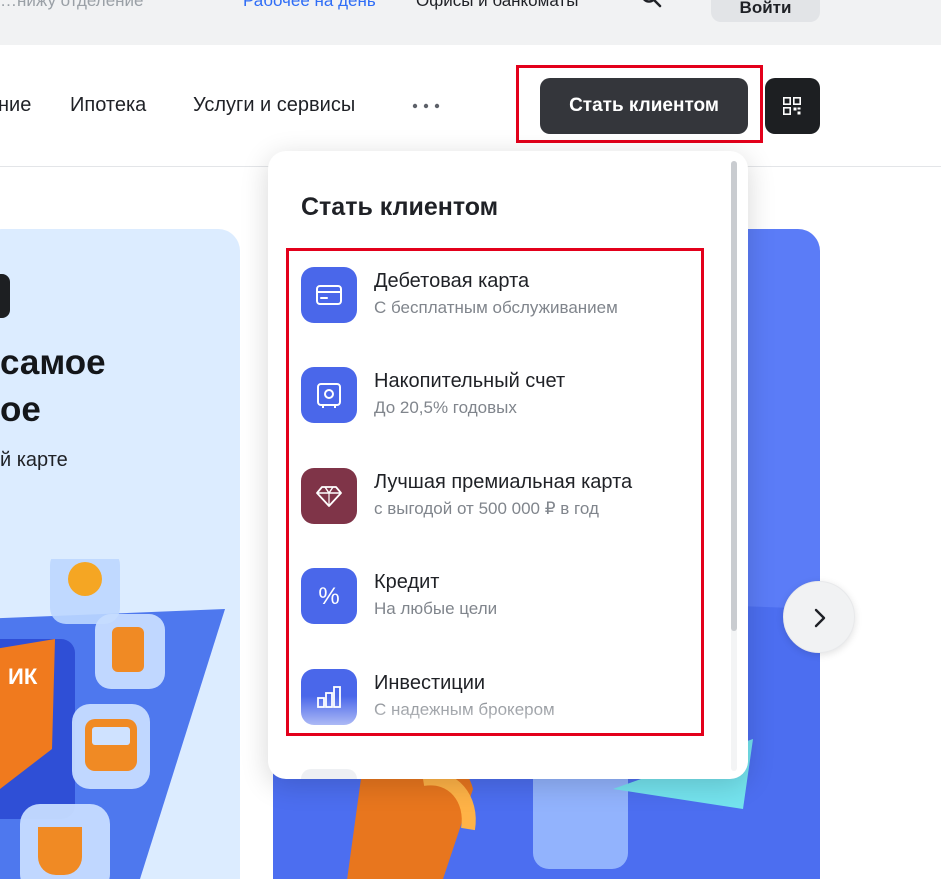 This screenshot has height=879, width=941. What do you see at coordinates (445, 407) in the screenshot?
I see `menu-item-subtitle: До 20,5% годовых` at bounding box center [445, 407].